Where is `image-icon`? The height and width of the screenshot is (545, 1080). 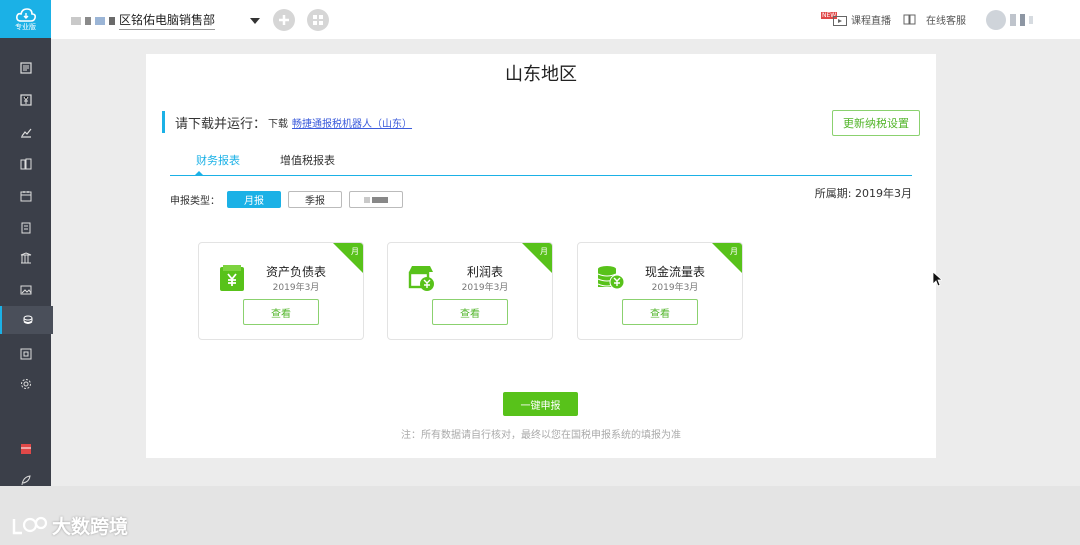
image-icon is located at coordinates (25, 290).